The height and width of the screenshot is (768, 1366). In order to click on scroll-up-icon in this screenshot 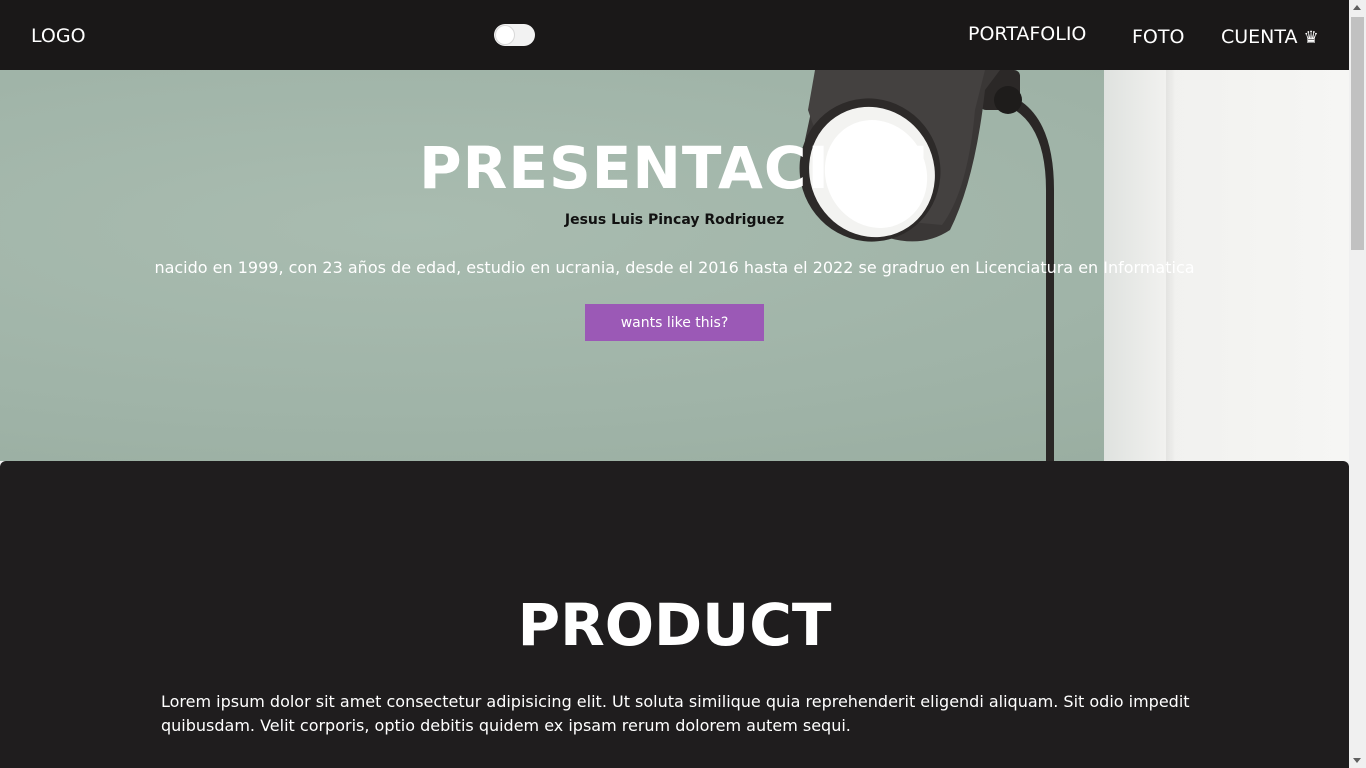, I will do `click(1357, 7)`.